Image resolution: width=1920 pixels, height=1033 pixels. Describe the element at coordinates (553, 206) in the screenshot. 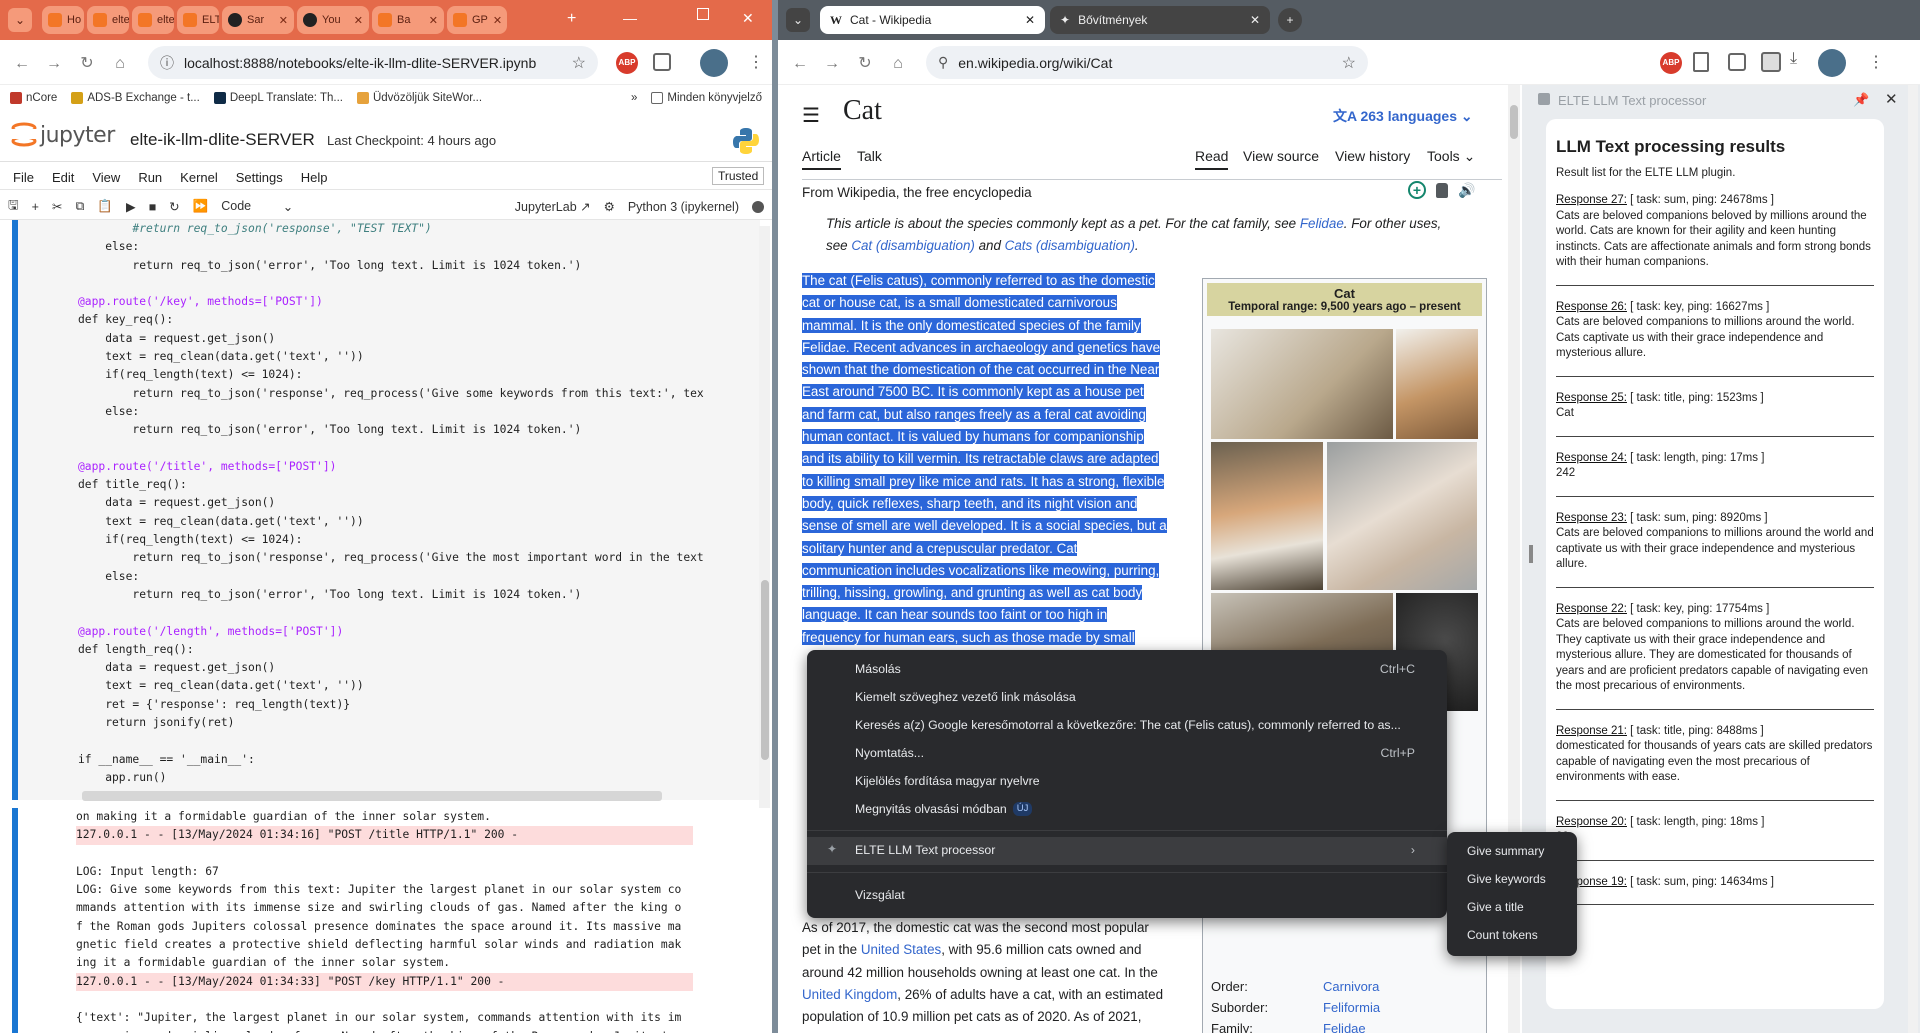

I see `jupyterlab-link: JupyterLab ↗` at that location.